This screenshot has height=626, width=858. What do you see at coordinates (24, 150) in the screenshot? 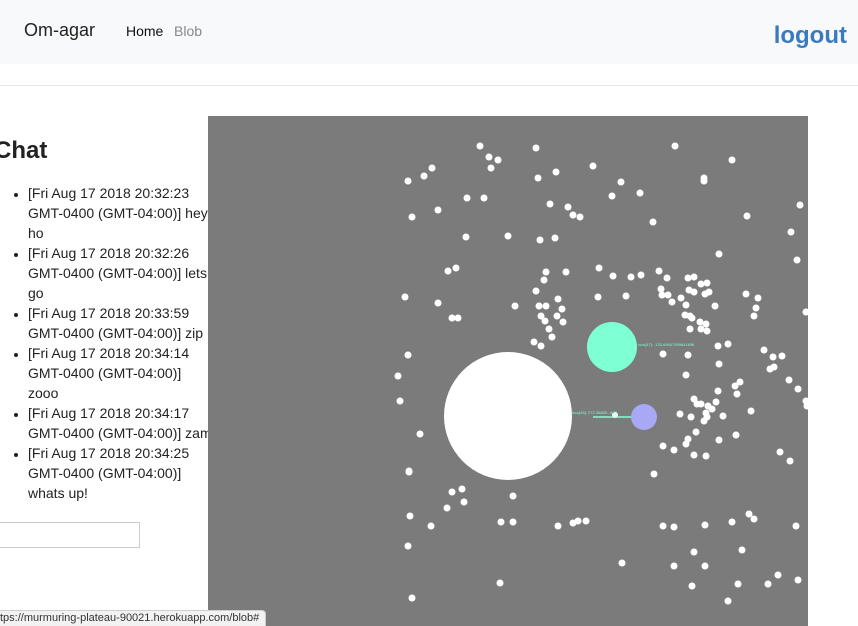
I see `chat-title: Chat` at bounding box center [24, 150].